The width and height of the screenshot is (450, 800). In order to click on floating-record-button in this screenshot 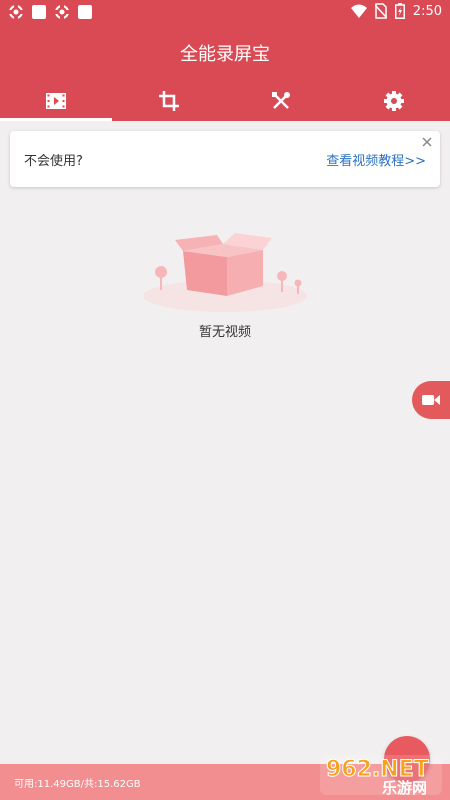, I will do `click(431, 400)`.